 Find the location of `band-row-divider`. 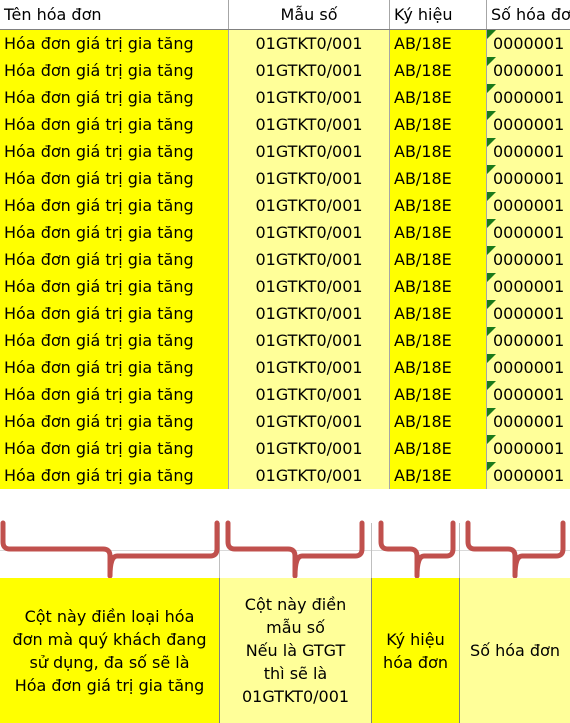

band-row-divider is located at coordinates (285, 550).